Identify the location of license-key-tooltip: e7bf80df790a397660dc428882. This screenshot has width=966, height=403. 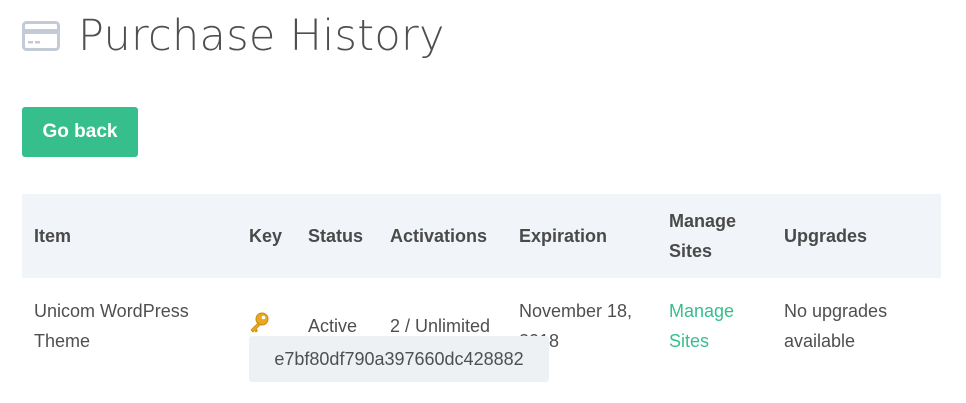
(399, 359).